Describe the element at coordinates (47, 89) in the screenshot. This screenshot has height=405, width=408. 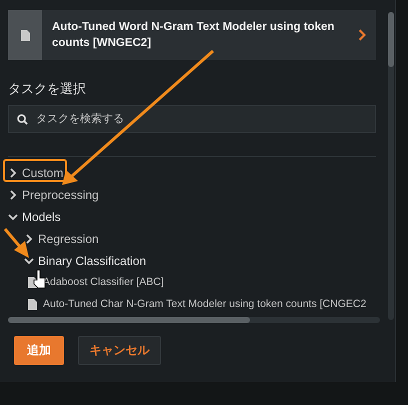
I see `task-picker-label: タスクを選択` at that location.